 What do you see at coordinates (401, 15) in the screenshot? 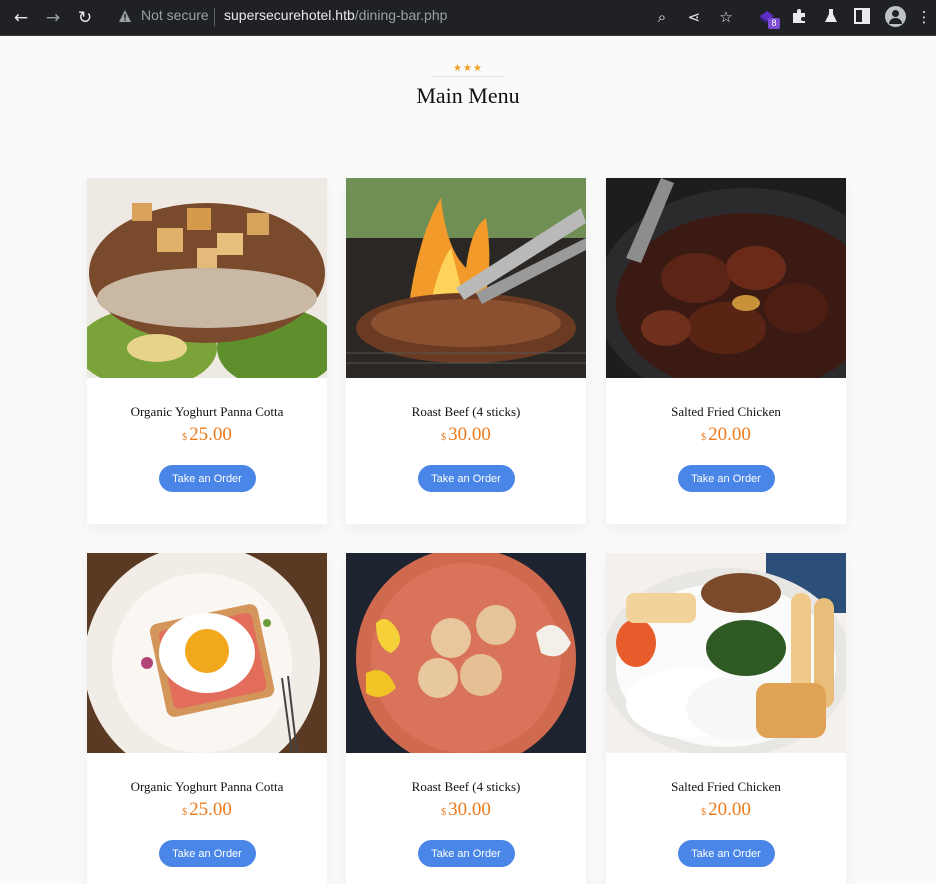
I see `url-path: /dining-bar.php` at bounding box center [401, 15].